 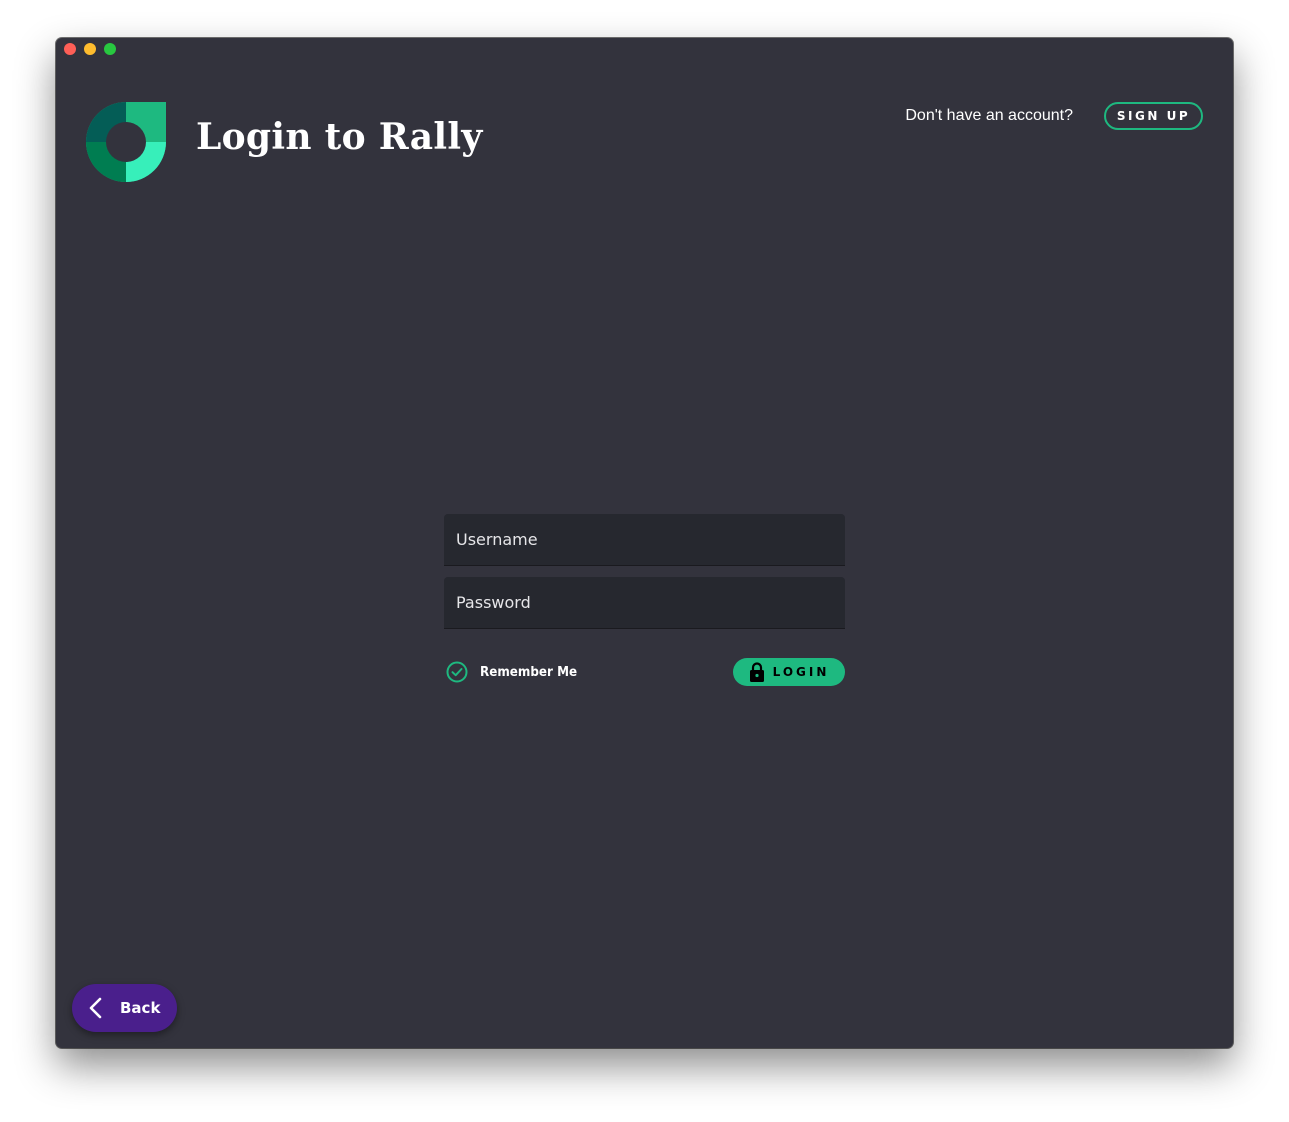 I want to click on password-field, so click(x=644, y=603).